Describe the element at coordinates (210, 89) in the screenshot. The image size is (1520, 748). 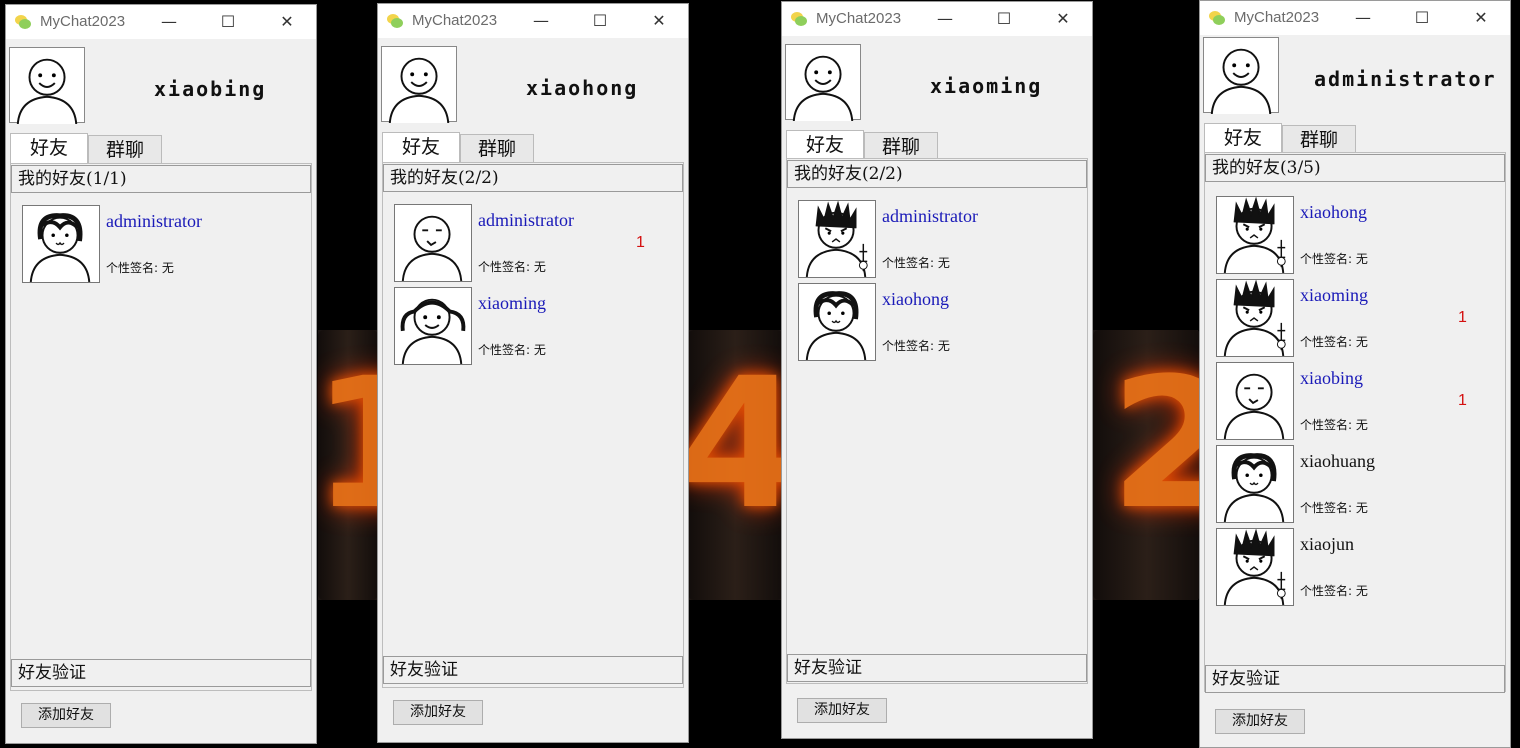
I see `current-username: xiaobing` at that location.